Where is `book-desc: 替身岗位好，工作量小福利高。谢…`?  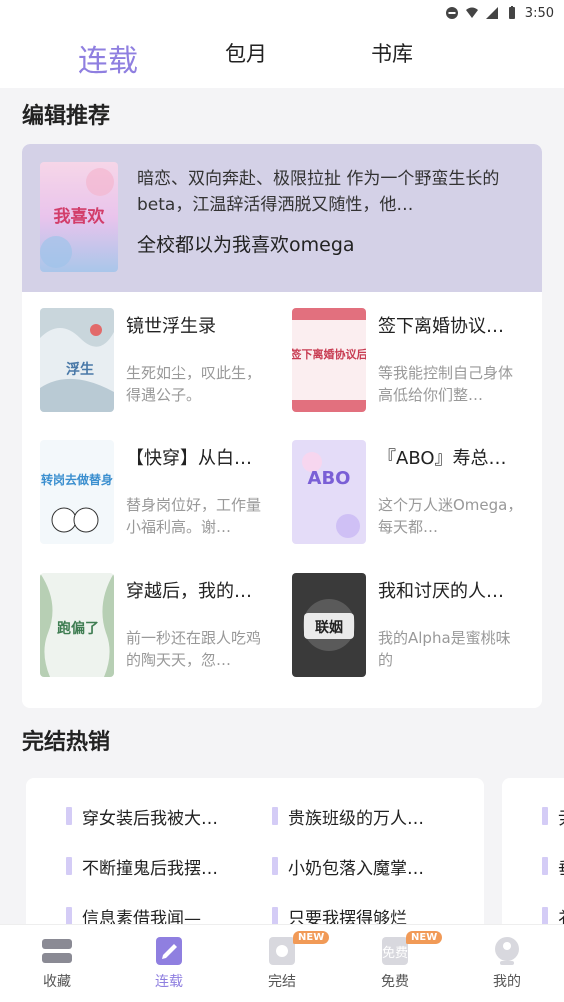 book-desc: 替身岗位好，工作量小福利高。谢… is located at coordinates (194, 516).